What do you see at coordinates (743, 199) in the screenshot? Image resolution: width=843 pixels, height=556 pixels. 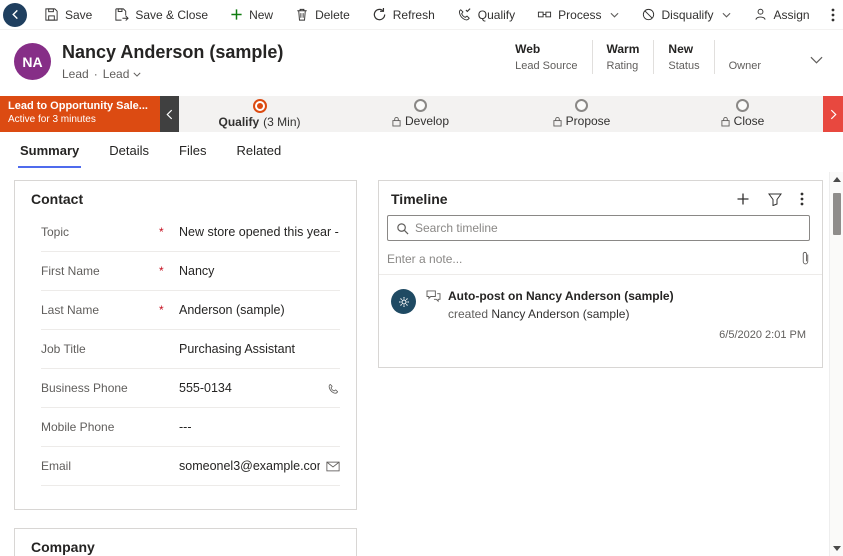 I see `add-timeline-record-icon` at bounding box center [743, 199].